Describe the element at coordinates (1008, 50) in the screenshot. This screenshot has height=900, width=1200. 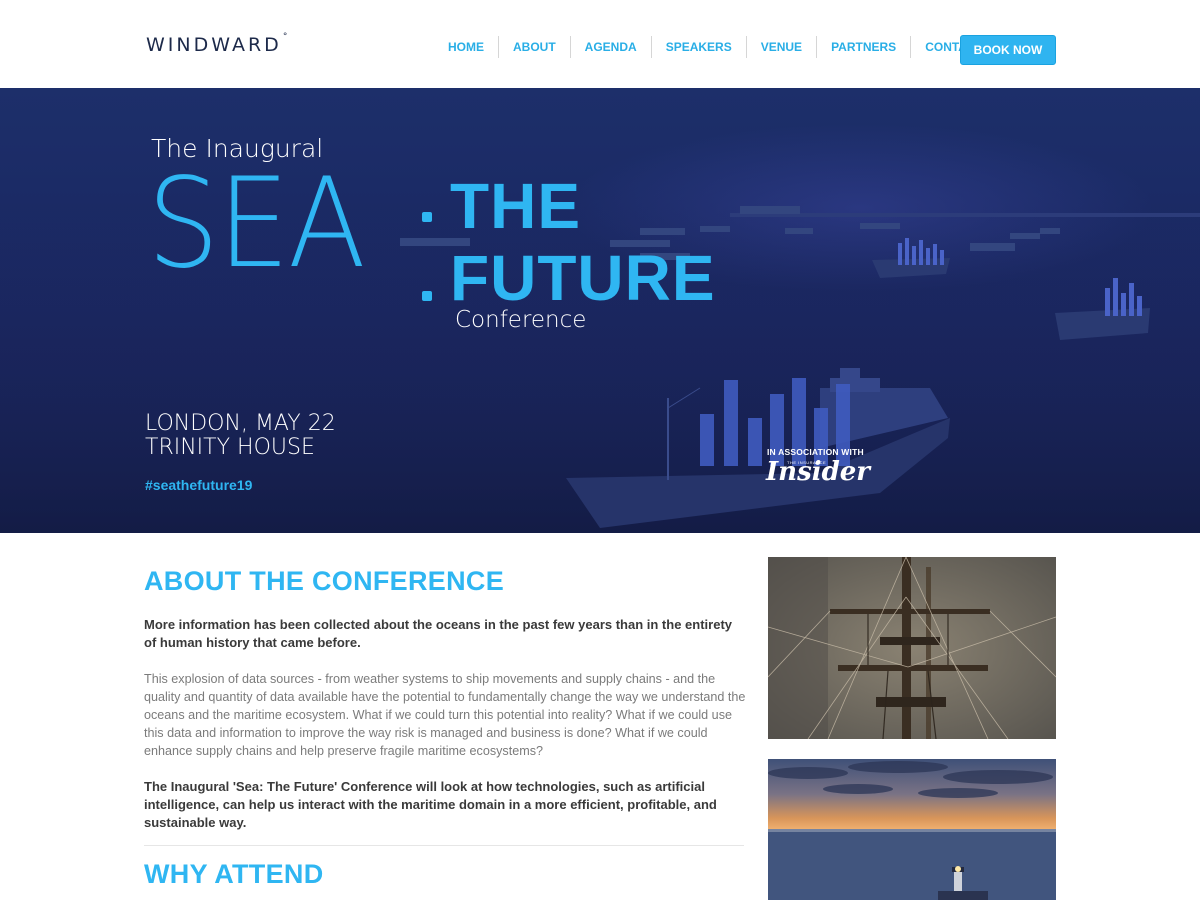
I see `book-now-button: BOOK NOW` at that location.